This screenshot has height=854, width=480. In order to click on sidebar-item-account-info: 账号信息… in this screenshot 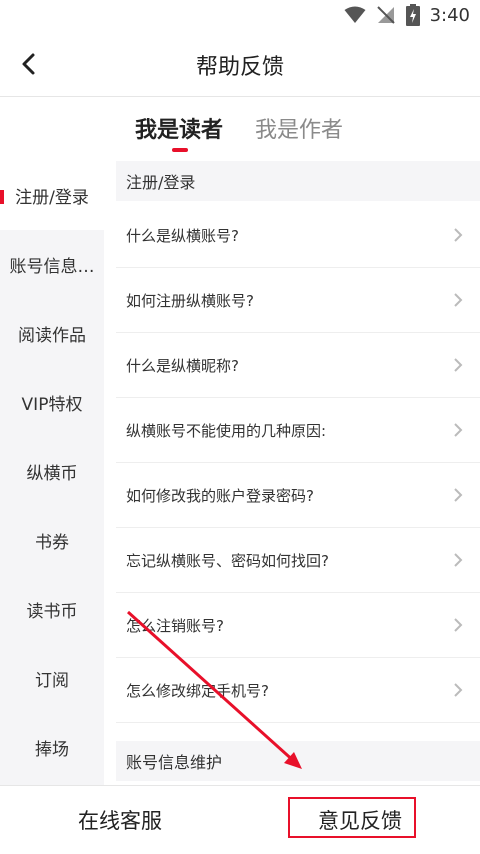, I will do `click(52, 264)`.